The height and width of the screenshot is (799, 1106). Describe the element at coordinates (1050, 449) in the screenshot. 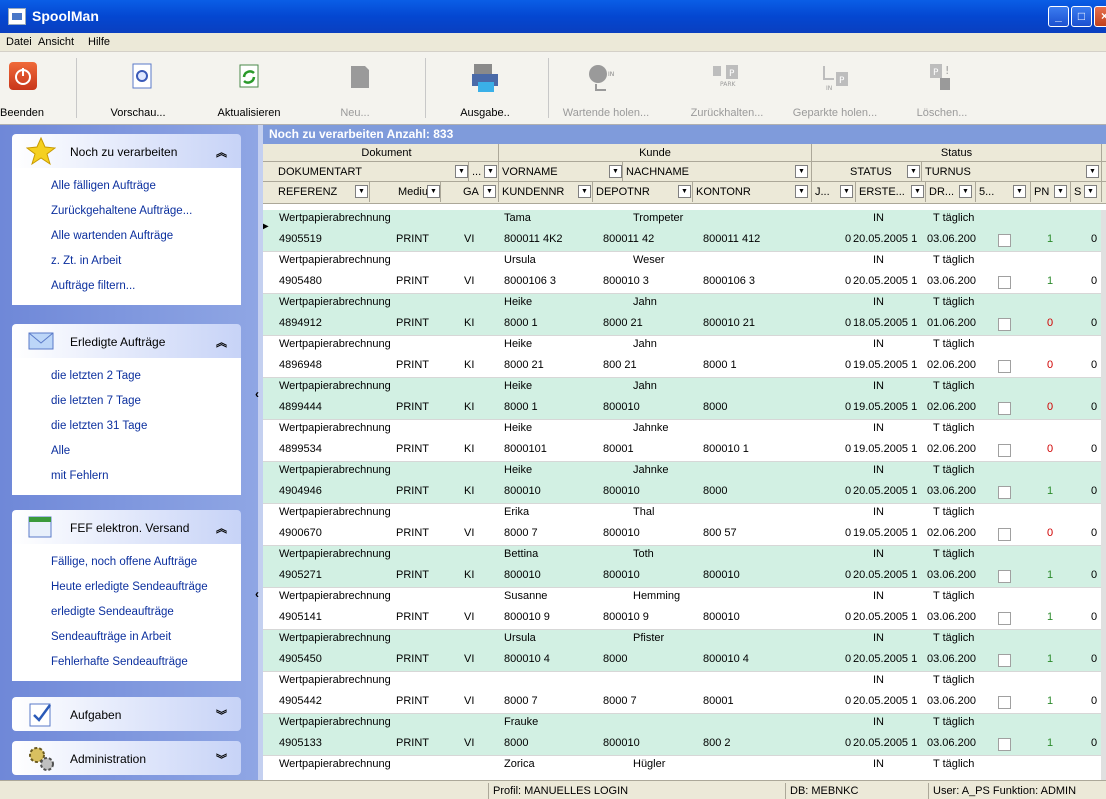

I see `cell-pn: 0` at that location.